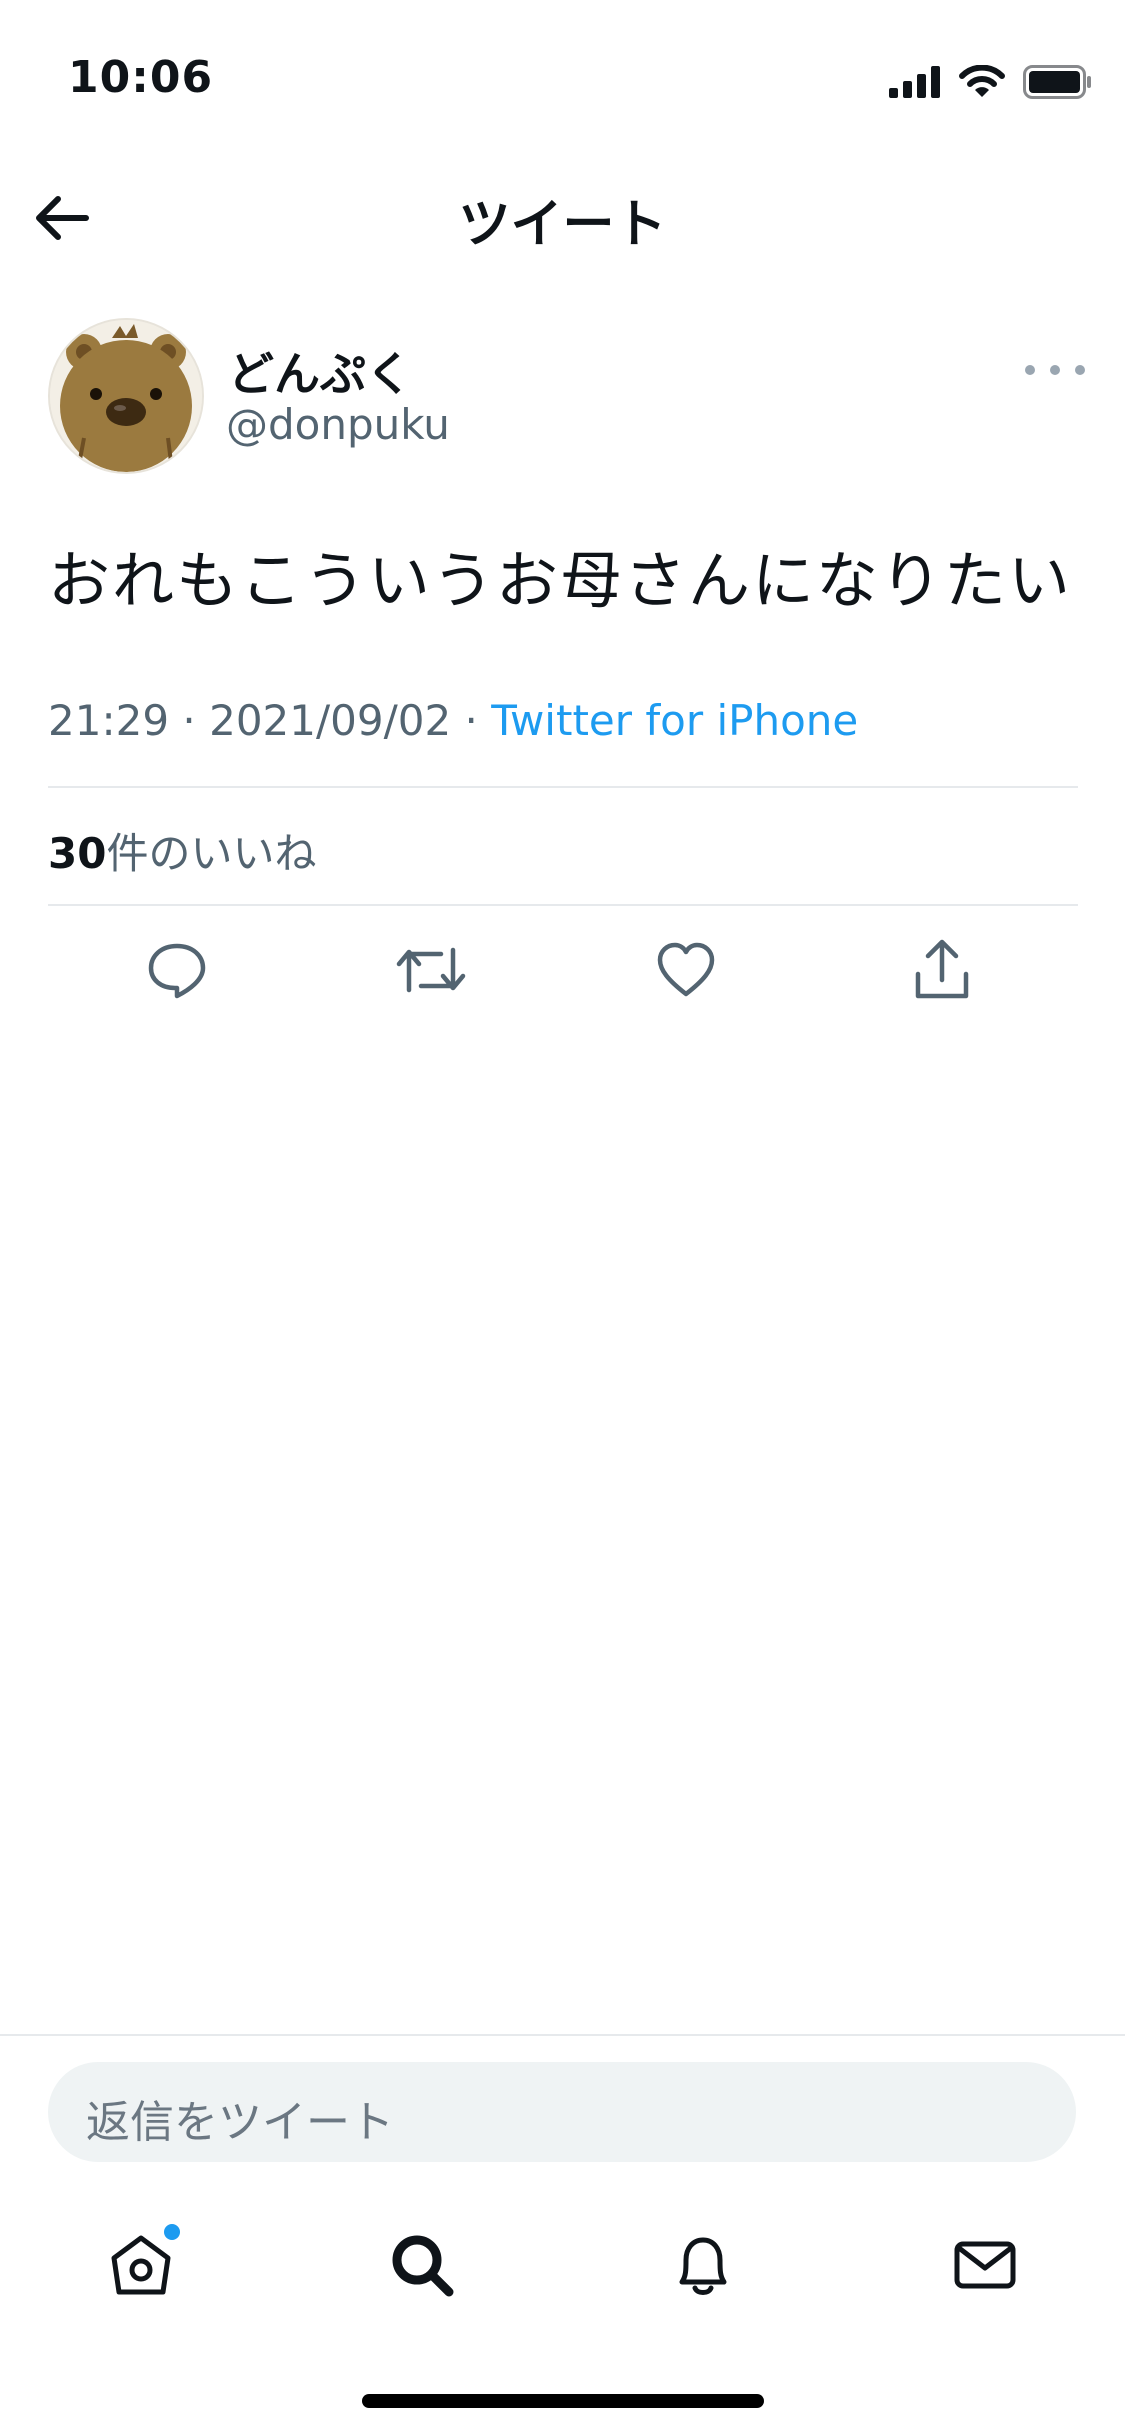  I want to click on status-time: 10:06, so click(141, 77).